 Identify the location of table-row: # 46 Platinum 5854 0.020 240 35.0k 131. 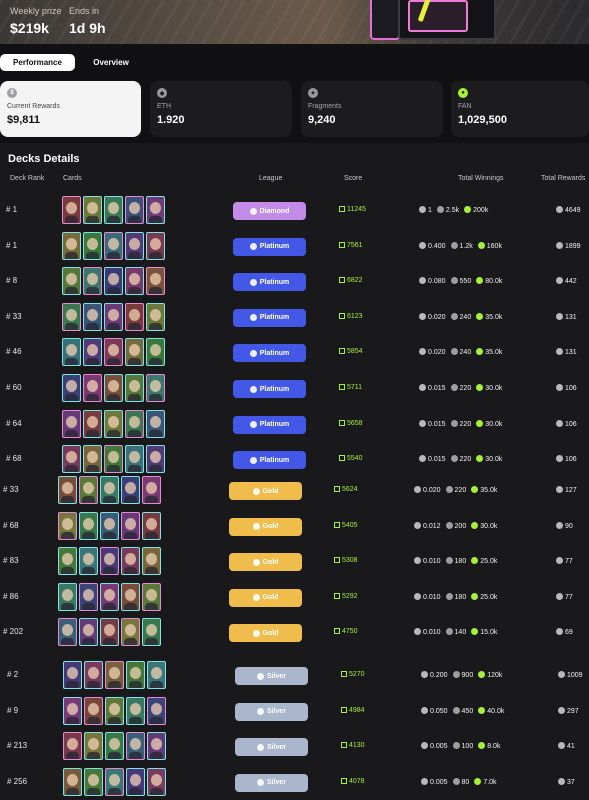
(294, 353).